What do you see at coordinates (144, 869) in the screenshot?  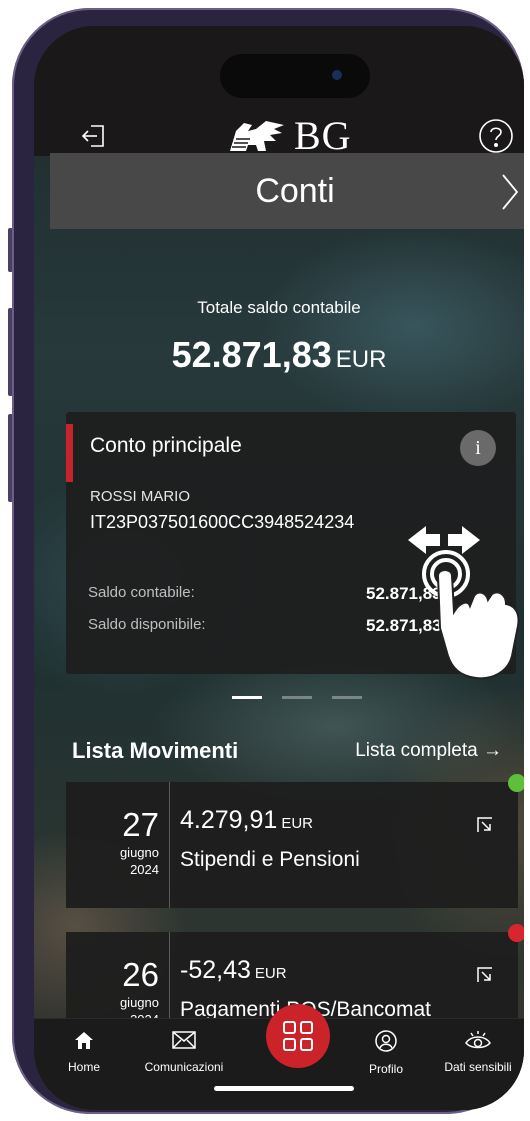 I see `movement-year: 2024` at bounding box center [144, 869].